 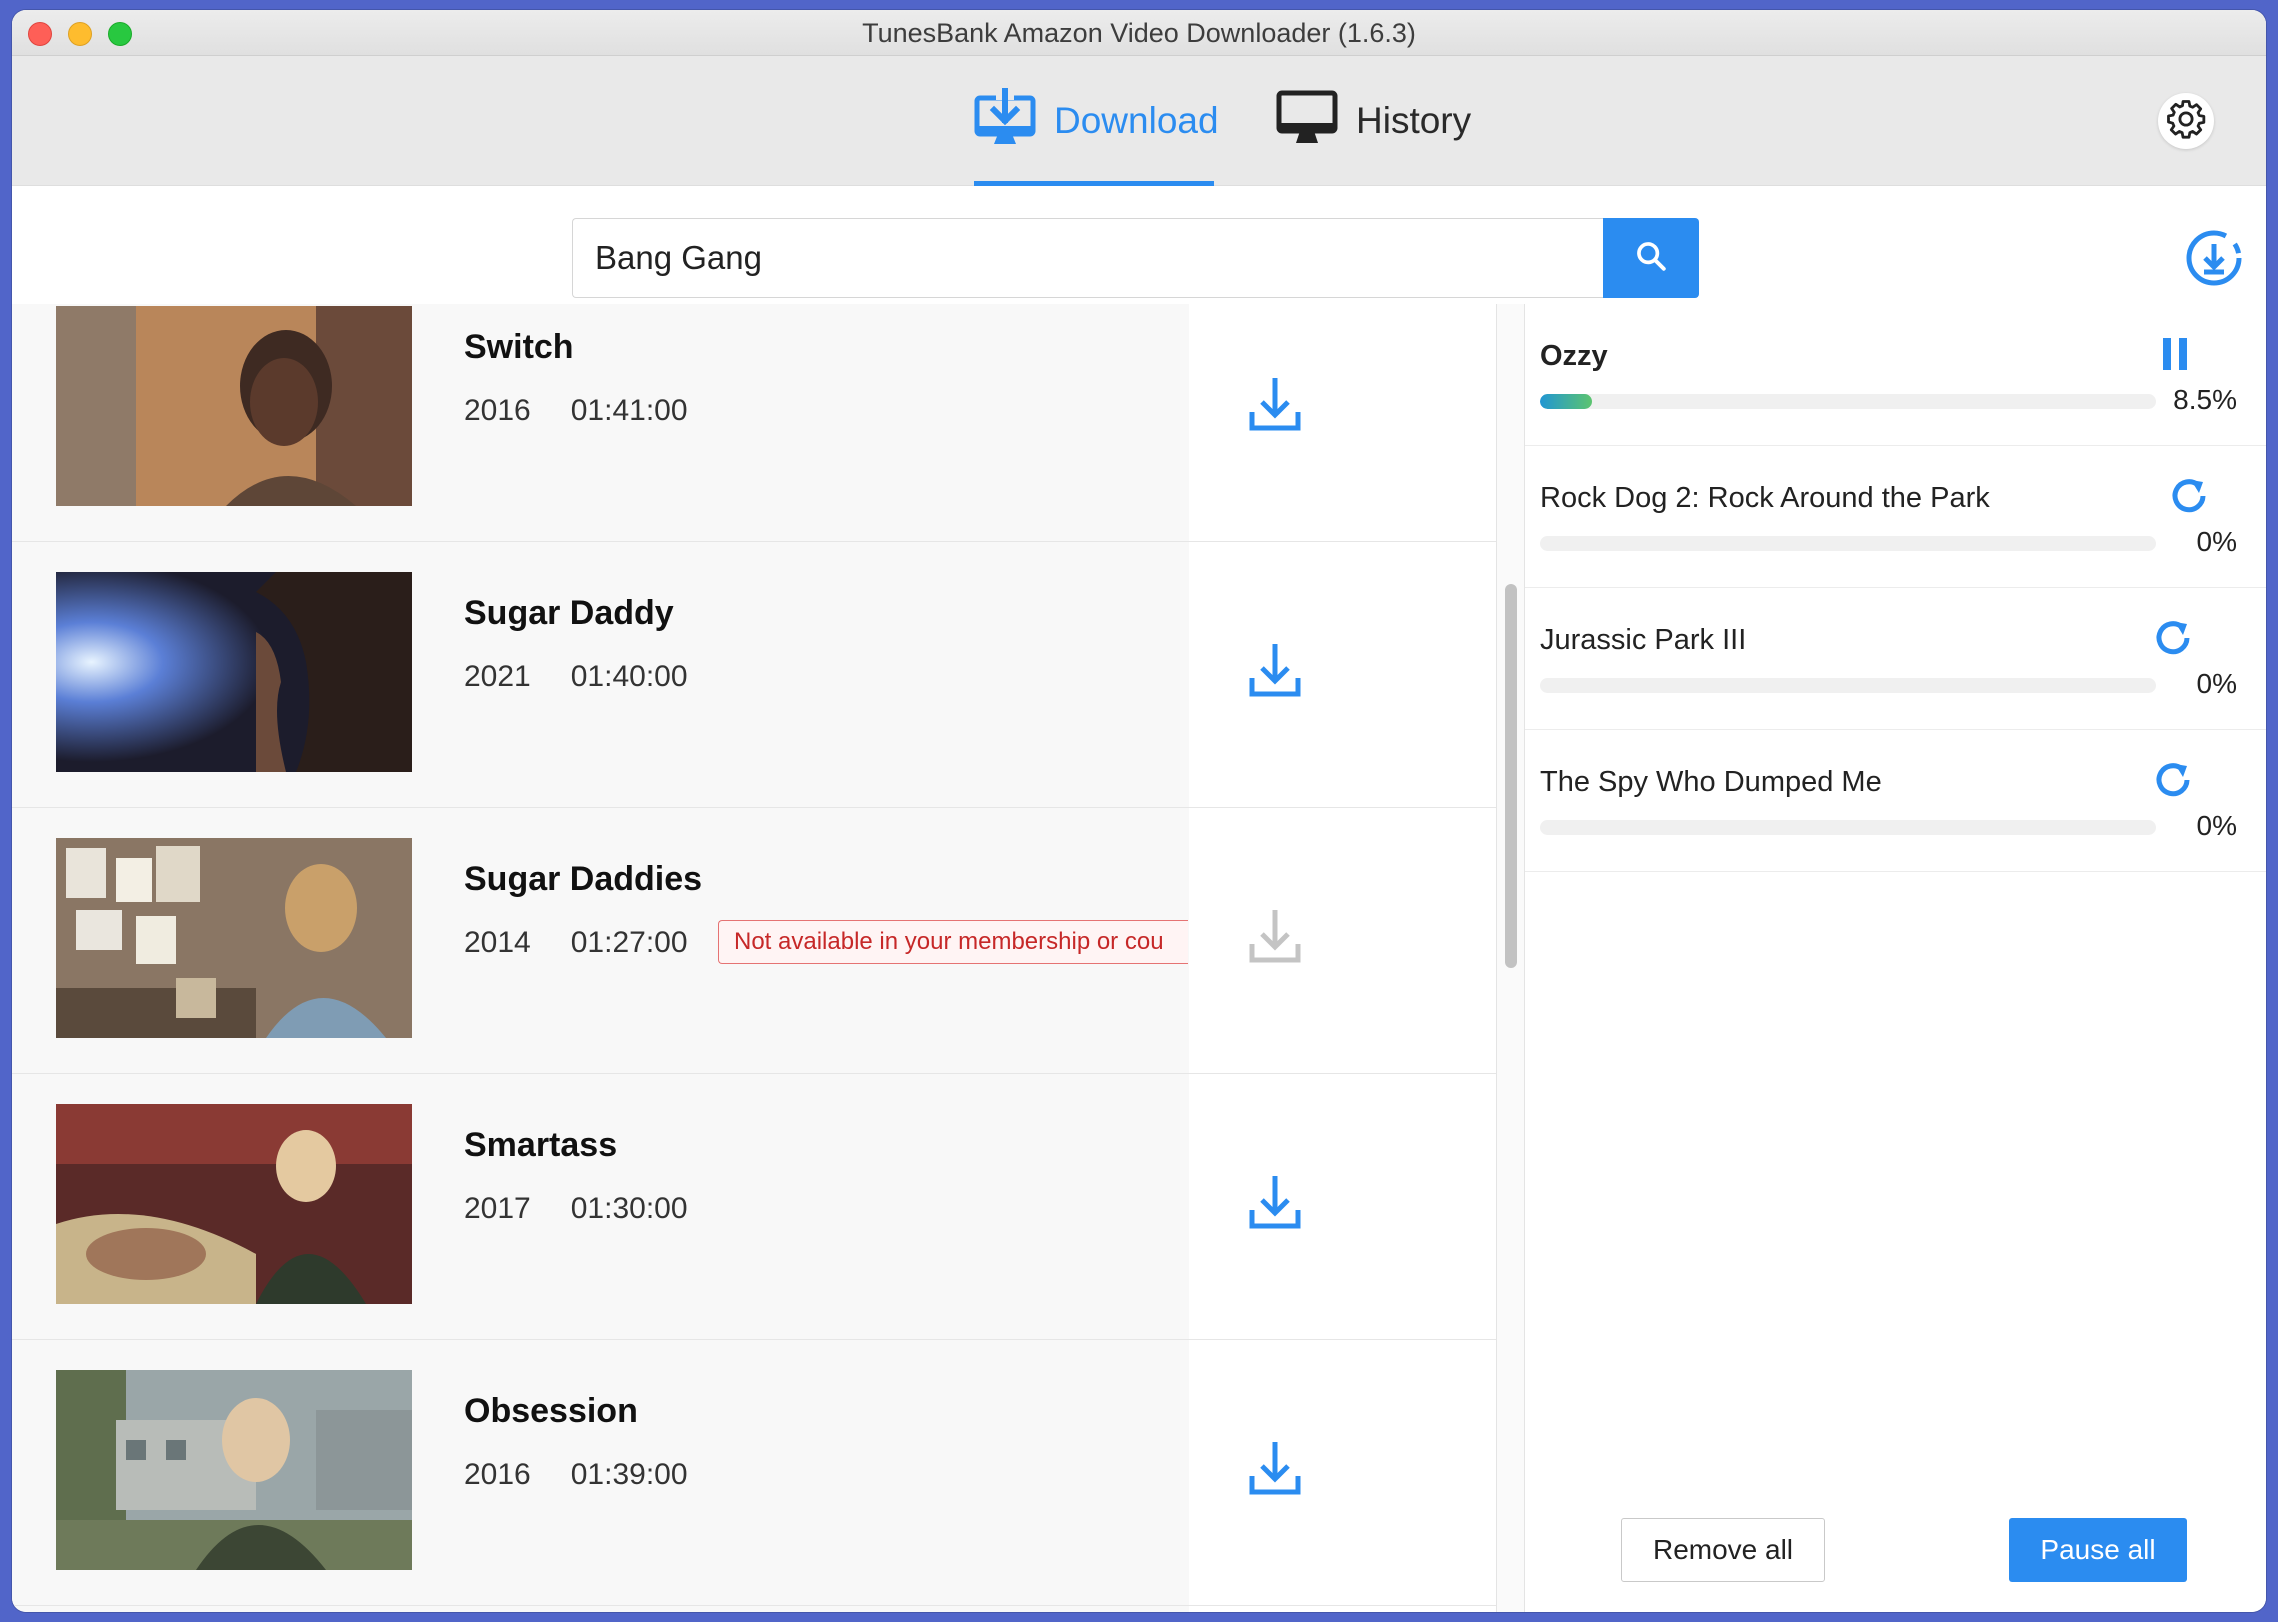 What do you see at coordinates (629, 942) in the screenshot?
I see `video-duration: 01:27:00` at bounding box center [629, 942].